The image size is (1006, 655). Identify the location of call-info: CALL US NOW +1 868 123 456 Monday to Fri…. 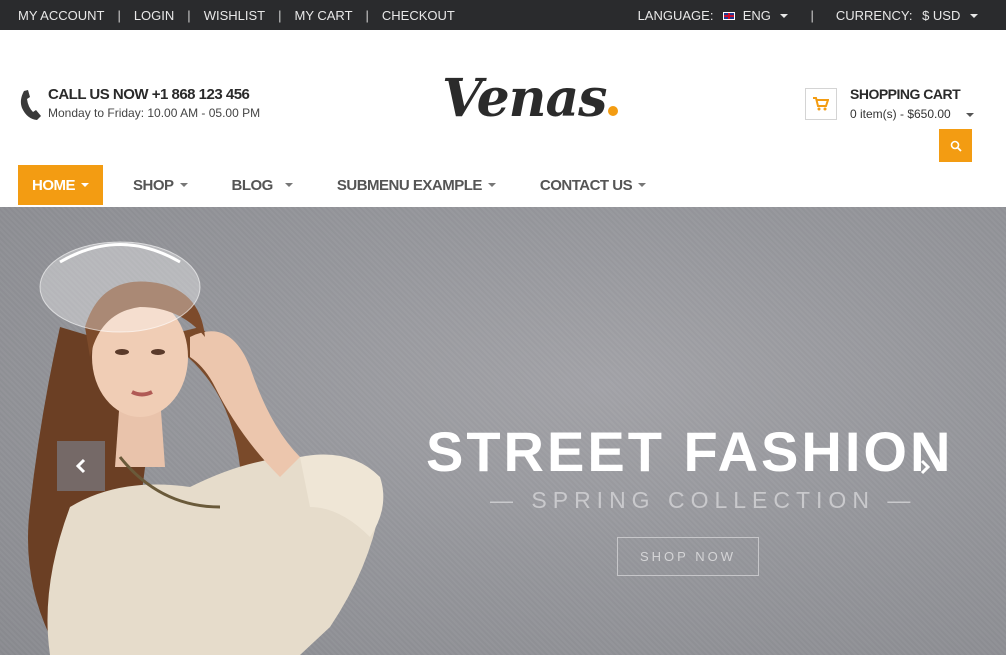
(139, 104).